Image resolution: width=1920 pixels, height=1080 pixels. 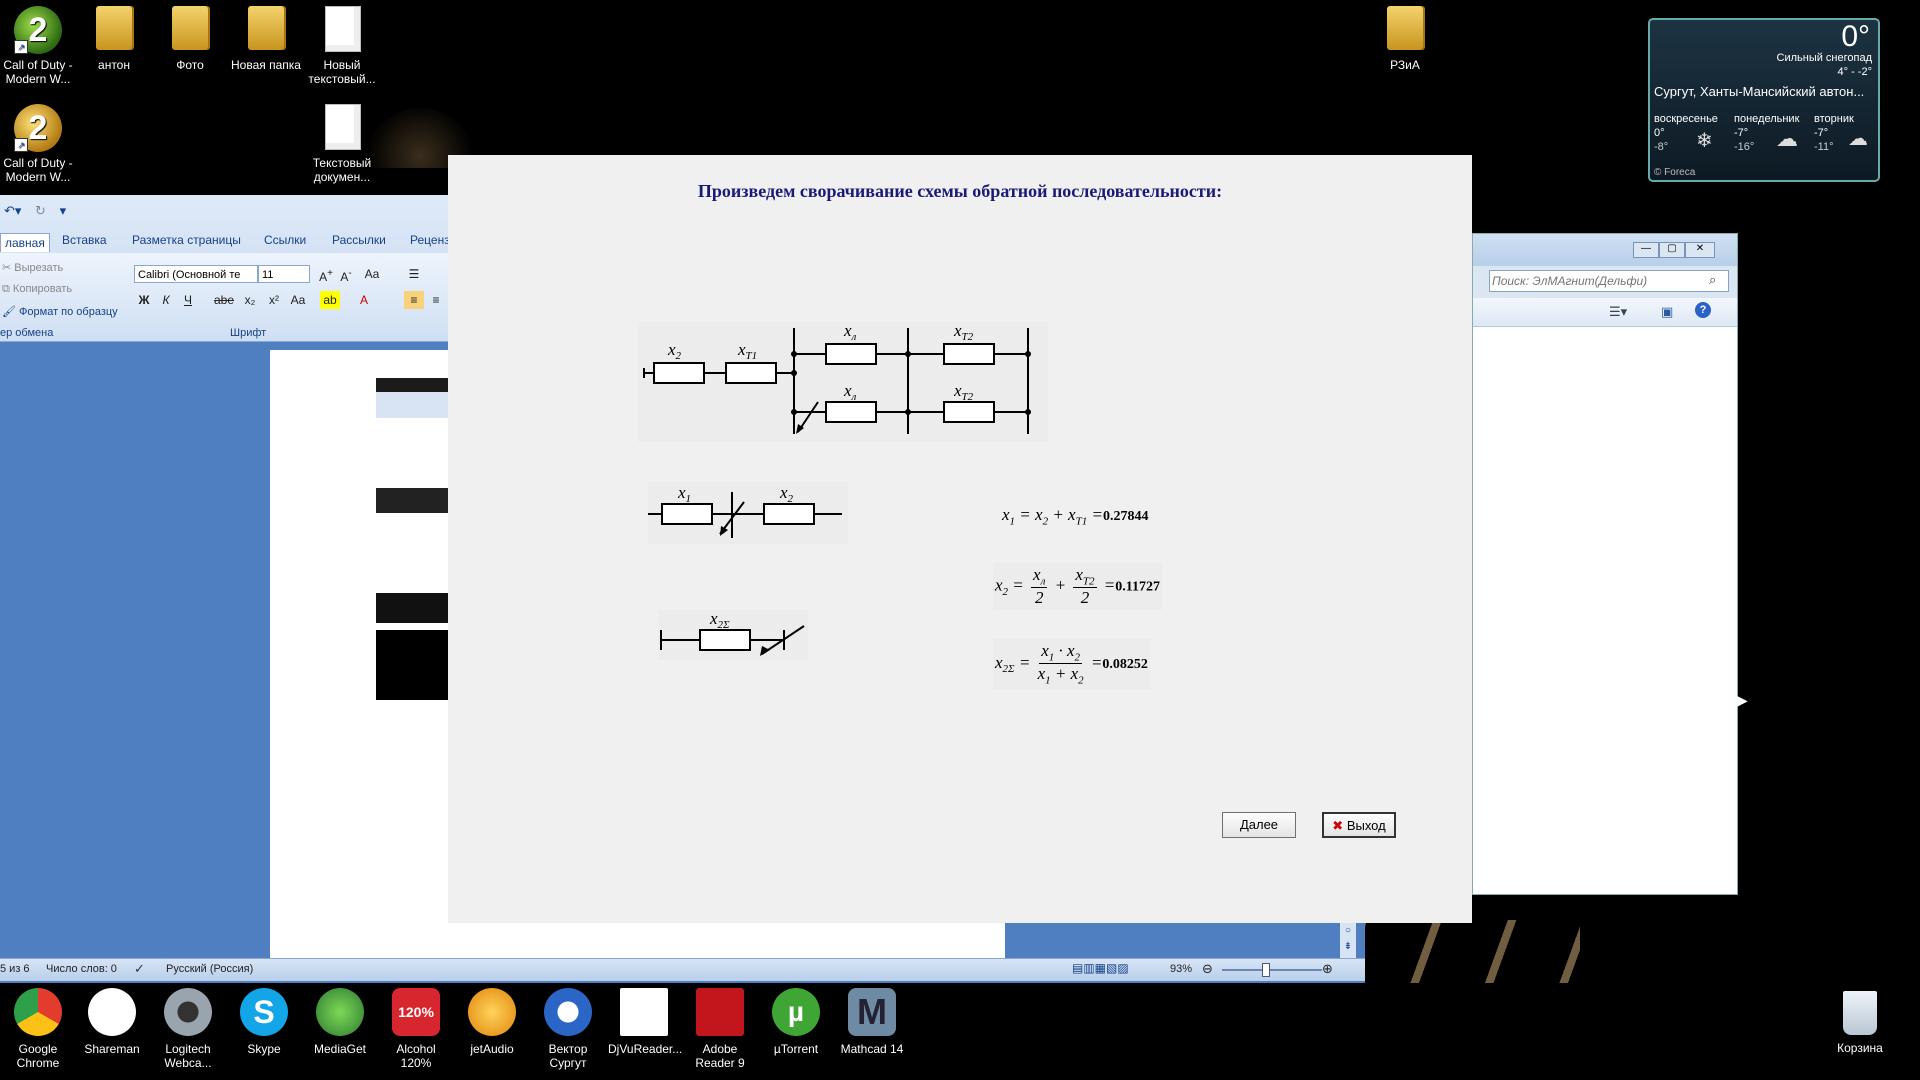 What do you see at coordinates (139, 969) in the screenshot?
I see `spellcheck-icon: ✓` at bounding box center [139, 969].